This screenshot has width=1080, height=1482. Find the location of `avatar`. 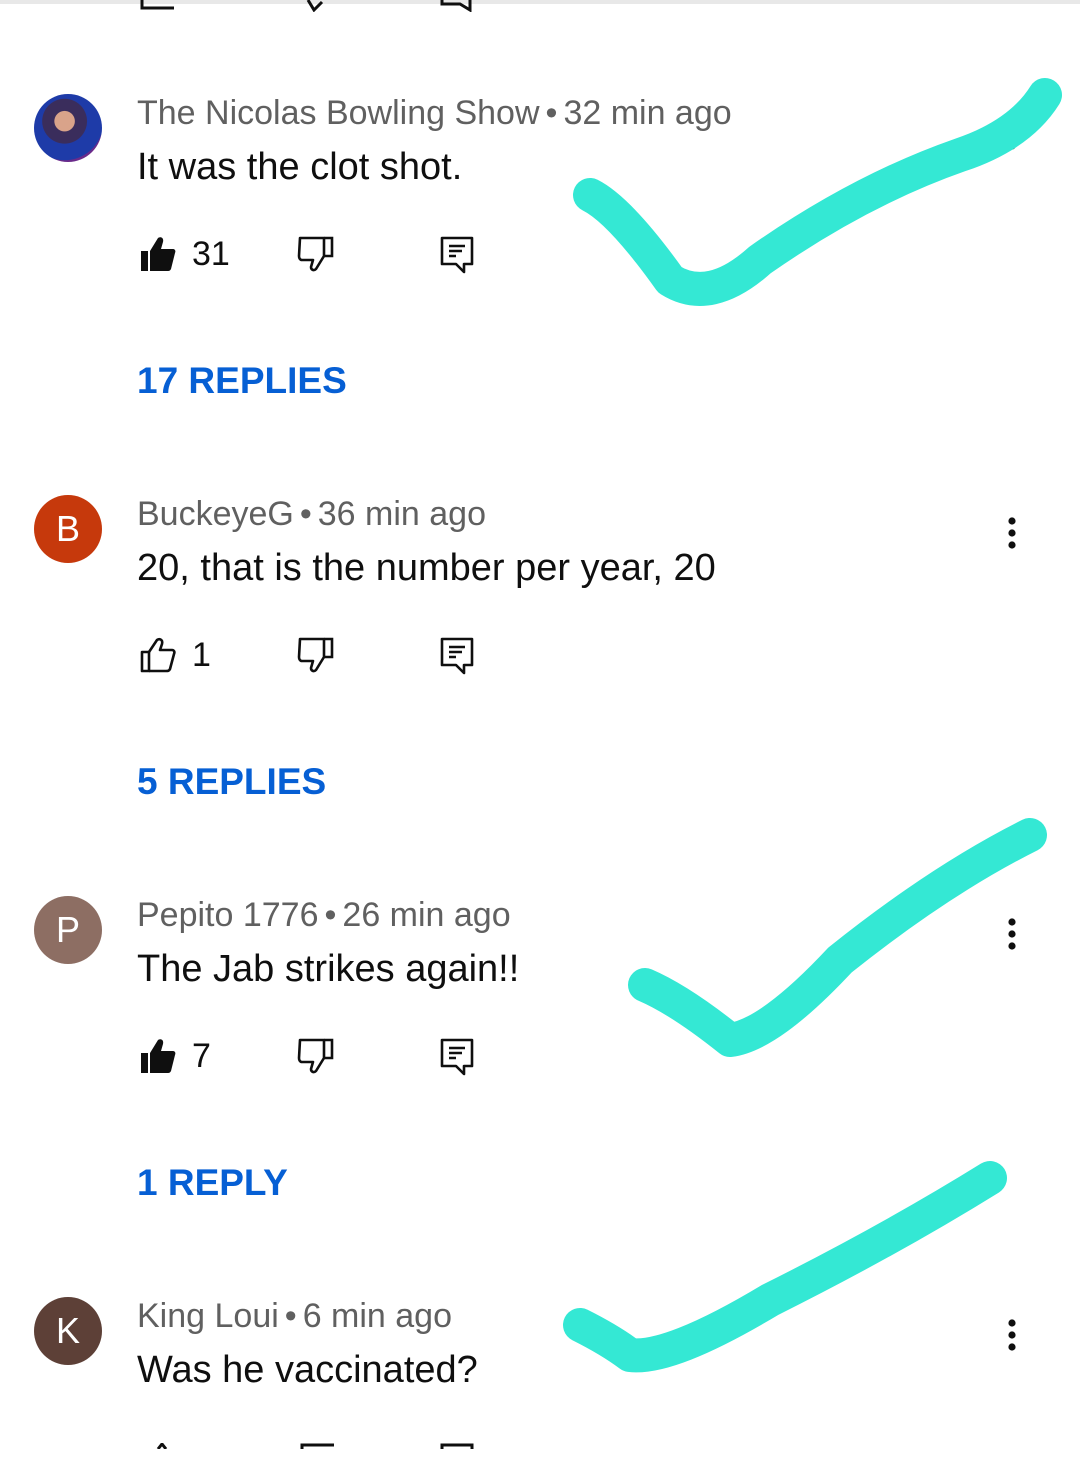

avatar is located at coordinates (68, 128).